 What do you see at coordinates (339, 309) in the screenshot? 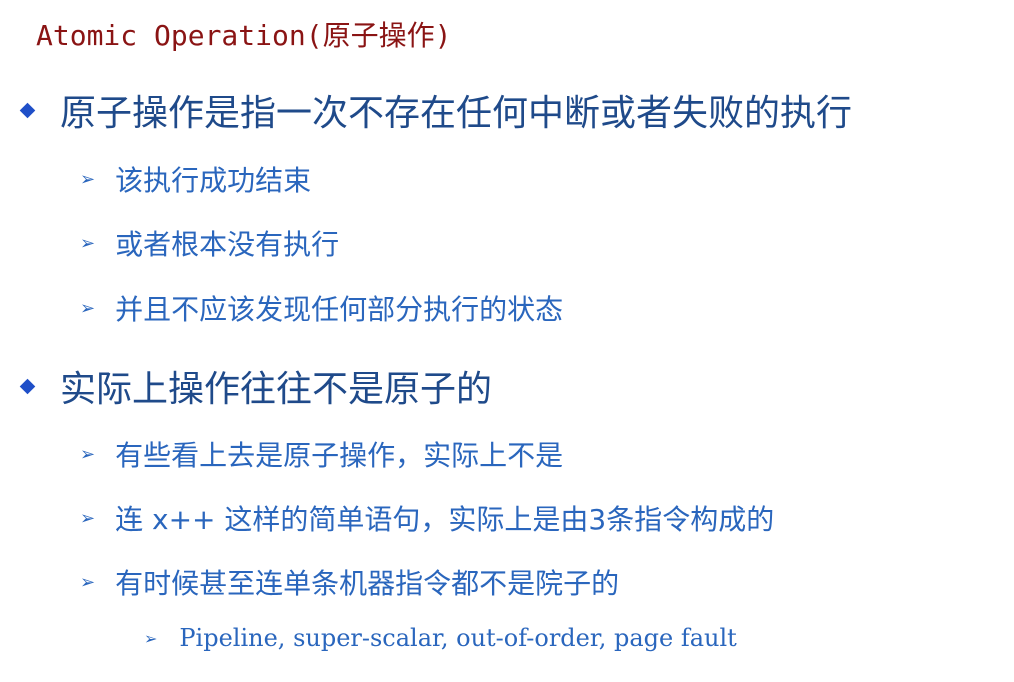
I see `bullet-1-sub-3-text: 并且不应该发现任何部分执行的状态` at bounding box center [339, 309].